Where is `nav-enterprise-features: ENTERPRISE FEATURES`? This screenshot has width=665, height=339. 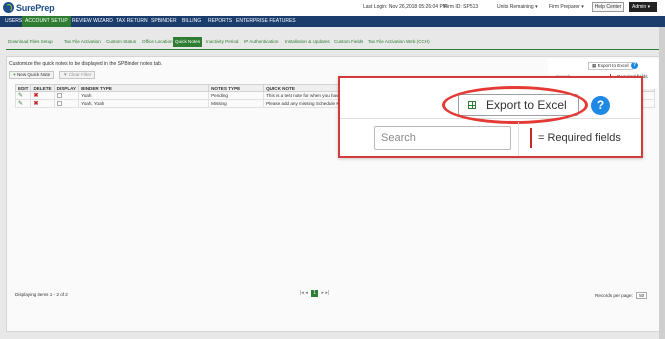 nav-enterprise-features: ENTERPRISE FEATURES is located at coordinates (266, 21).